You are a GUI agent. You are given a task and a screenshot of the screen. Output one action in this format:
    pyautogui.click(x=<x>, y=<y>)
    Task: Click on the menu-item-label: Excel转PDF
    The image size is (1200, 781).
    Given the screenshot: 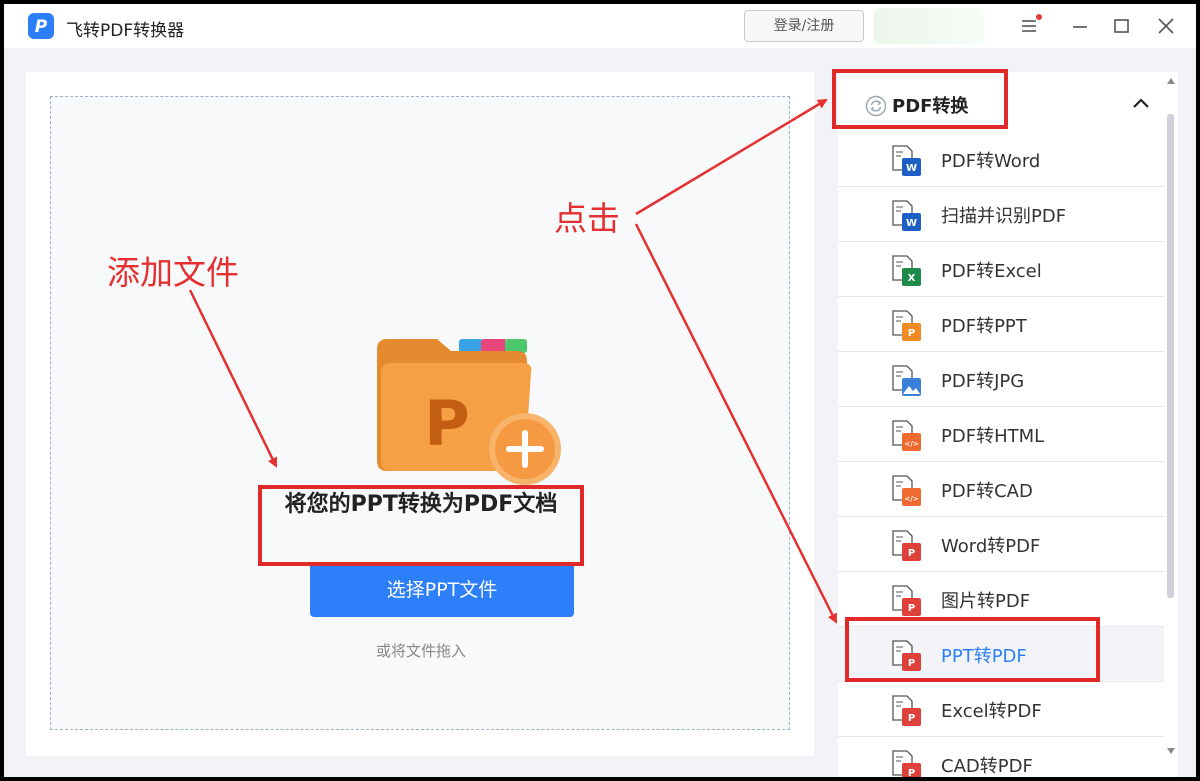 What is the action you would take?
    pyautogui.click(x=991, y=711)
    